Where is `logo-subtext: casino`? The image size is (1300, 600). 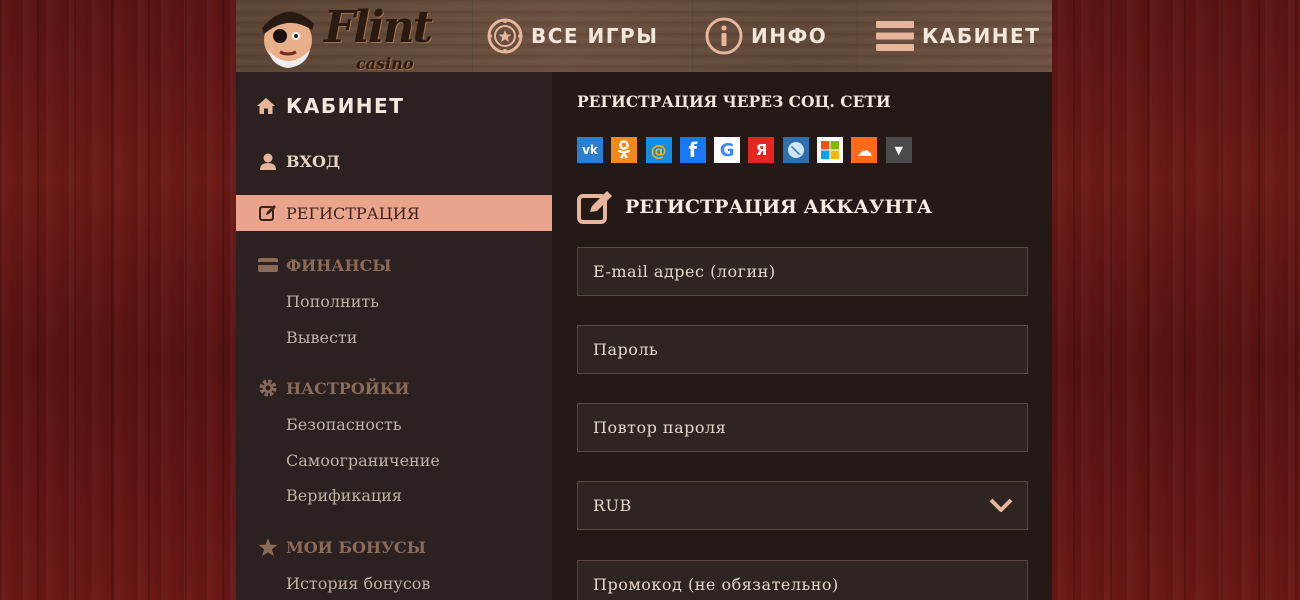 logo-subtext: casino is located at coordinates (385, 63).